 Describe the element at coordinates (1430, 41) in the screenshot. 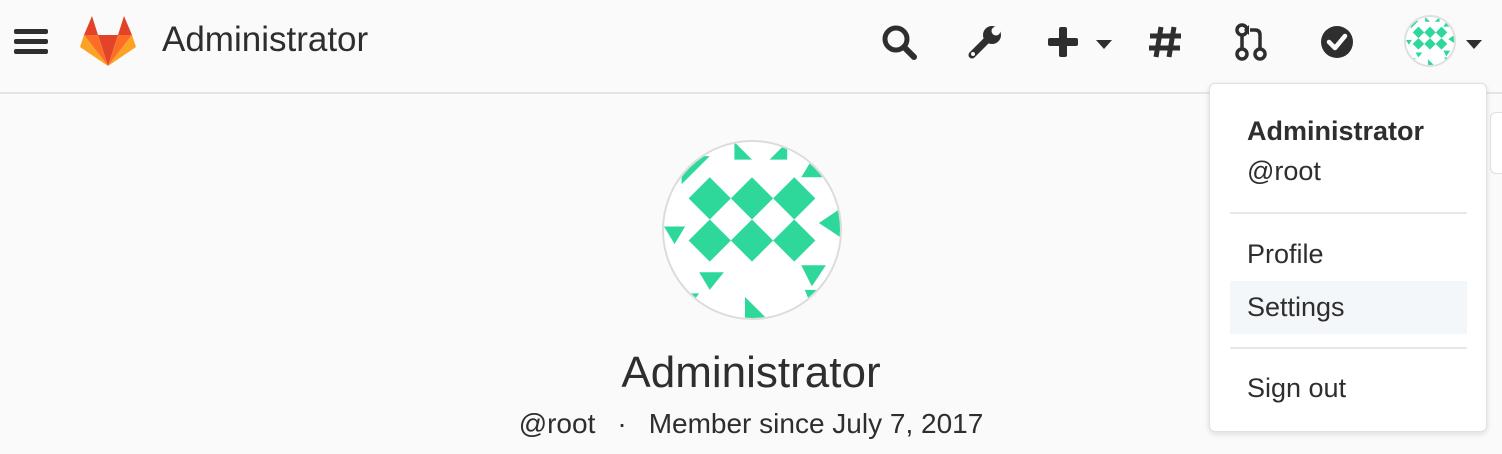

I see `user-avatar` at that location.